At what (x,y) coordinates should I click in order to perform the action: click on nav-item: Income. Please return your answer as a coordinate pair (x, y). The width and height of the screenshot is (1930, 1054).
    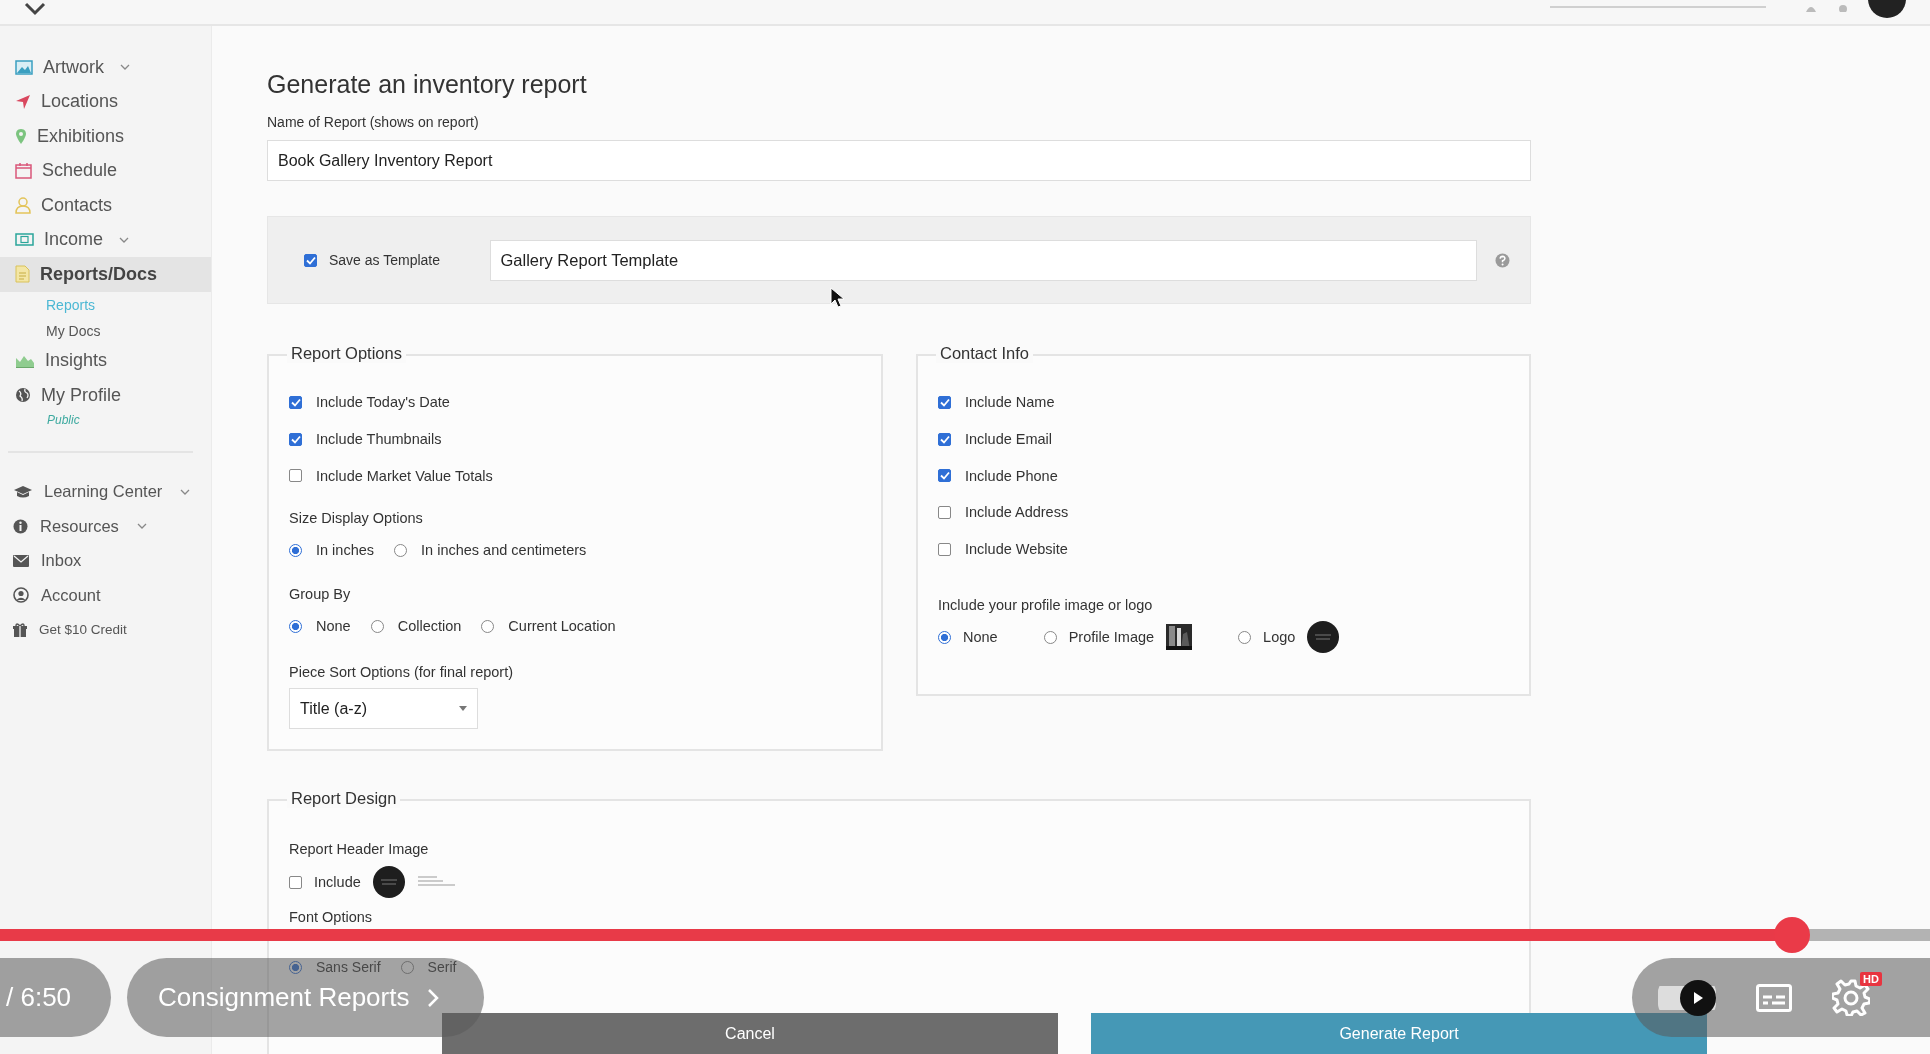
    Looking at the image, I should click on (105, 239).